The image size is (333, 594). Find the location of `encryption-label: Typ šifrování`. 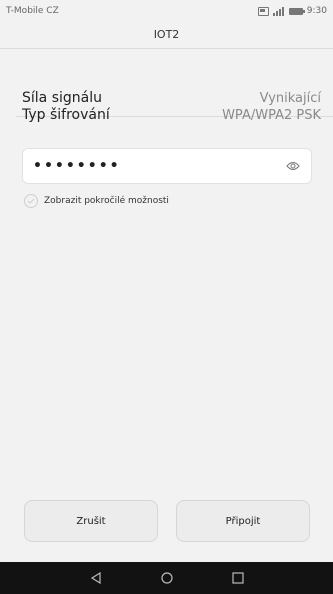

encryption-label: Typ šifrování is located at coordinates (66, 115).